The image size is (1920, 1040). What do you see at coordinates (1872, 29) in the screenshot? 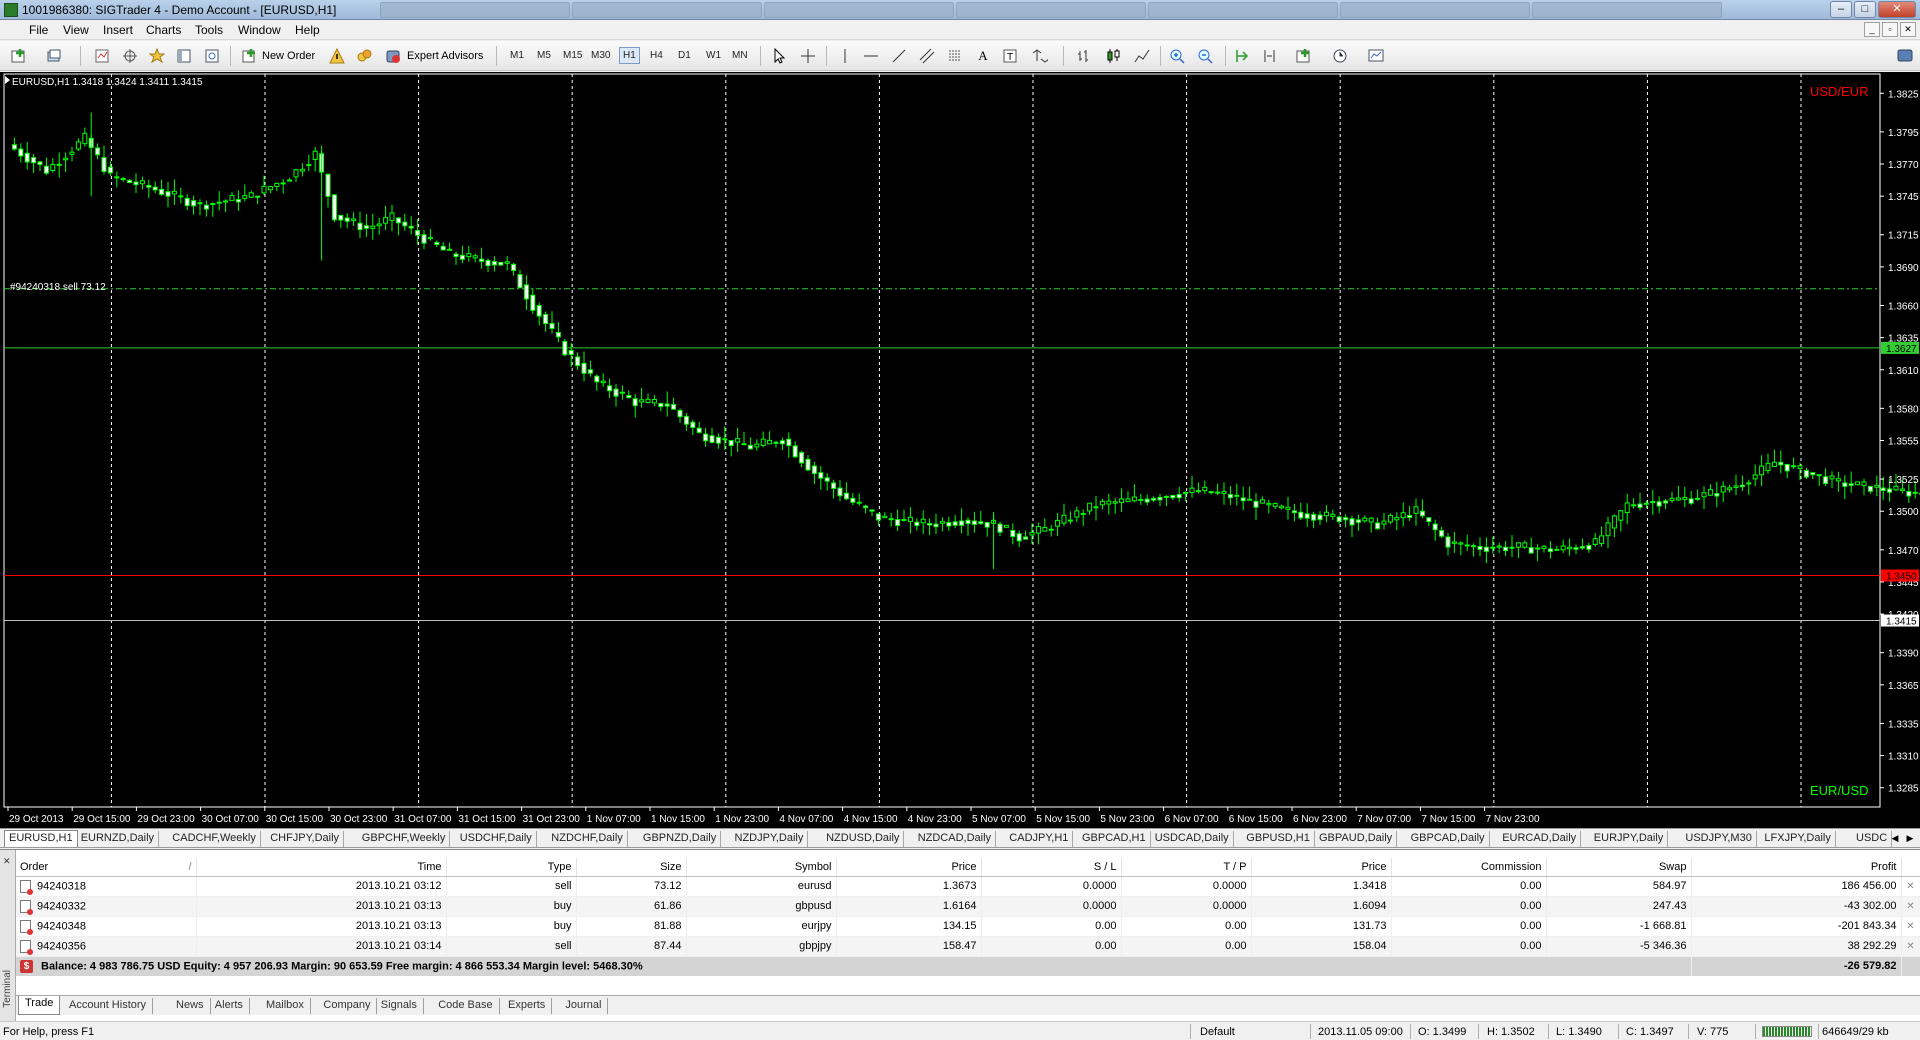
I see `mdi-minimize-button: _` at bounding box center [1872, 29].